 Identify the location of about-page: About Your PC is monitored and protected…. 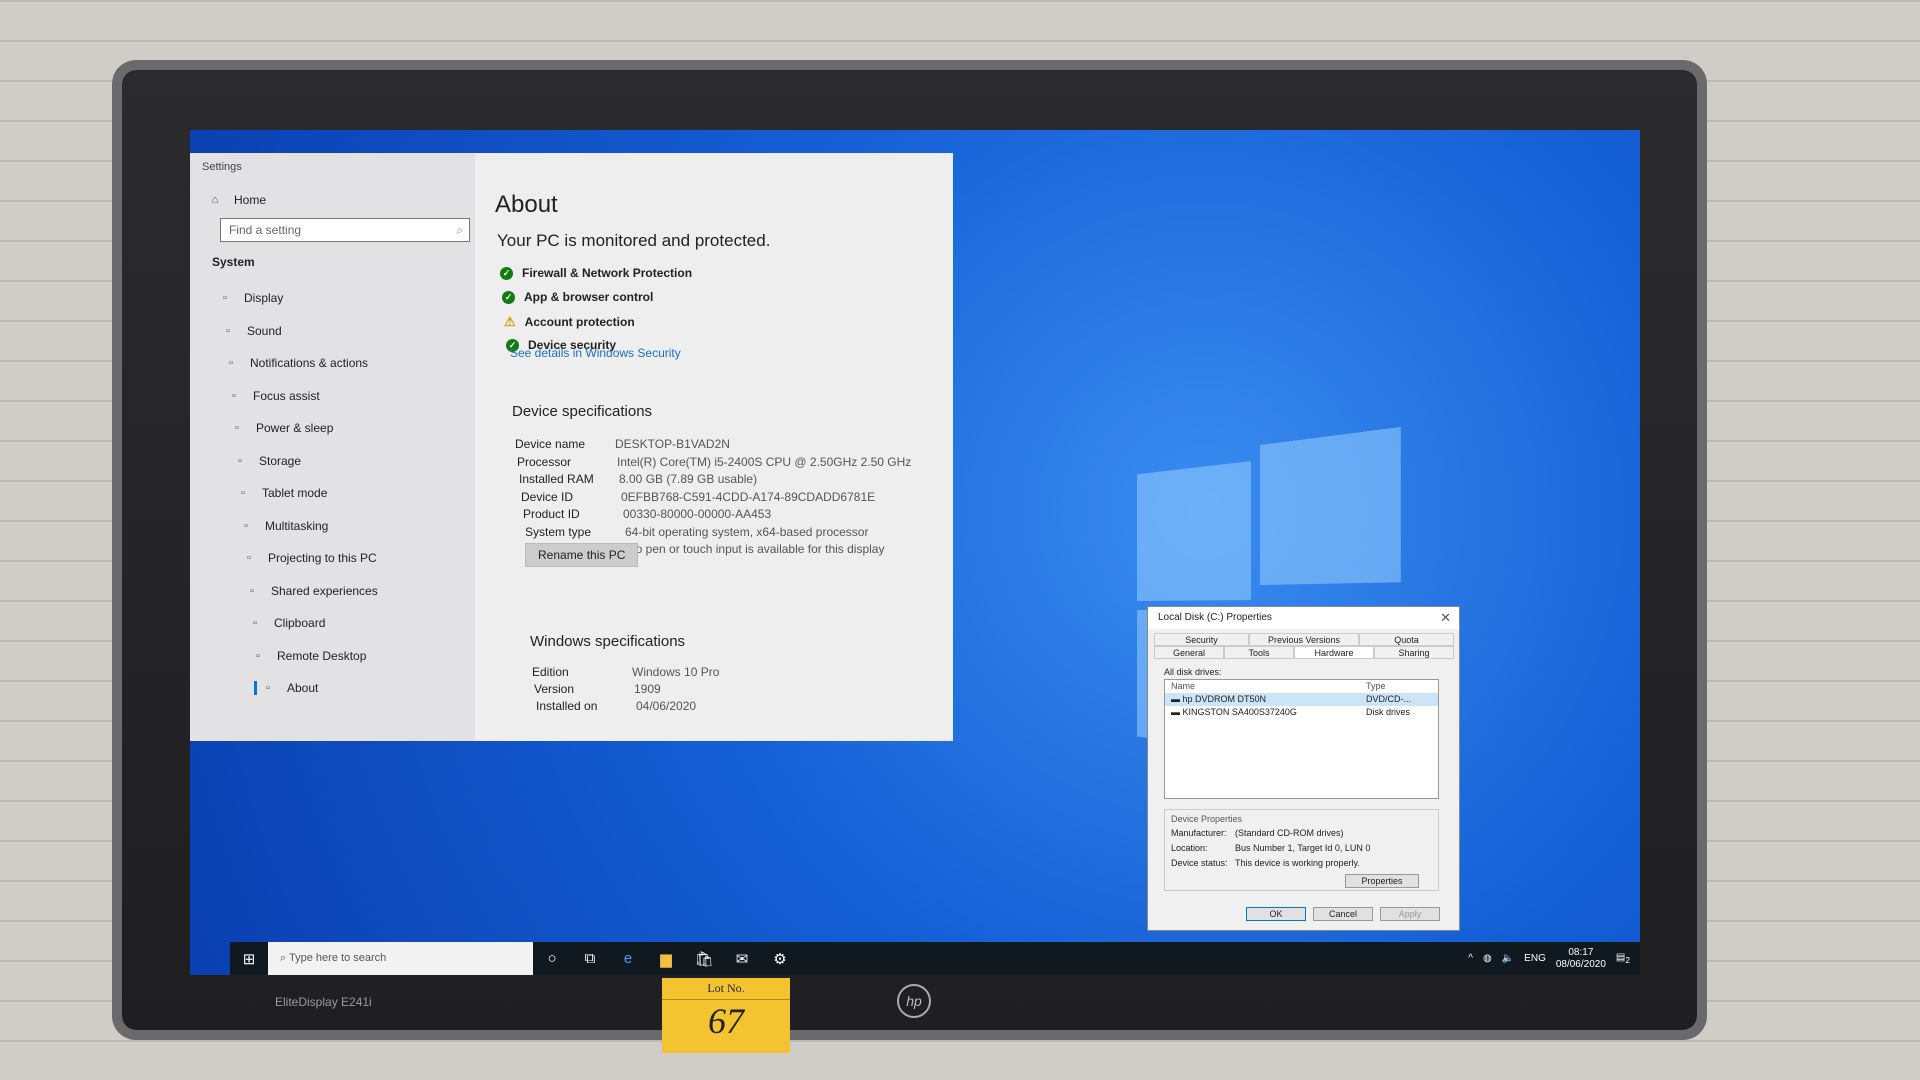
(721, 447).